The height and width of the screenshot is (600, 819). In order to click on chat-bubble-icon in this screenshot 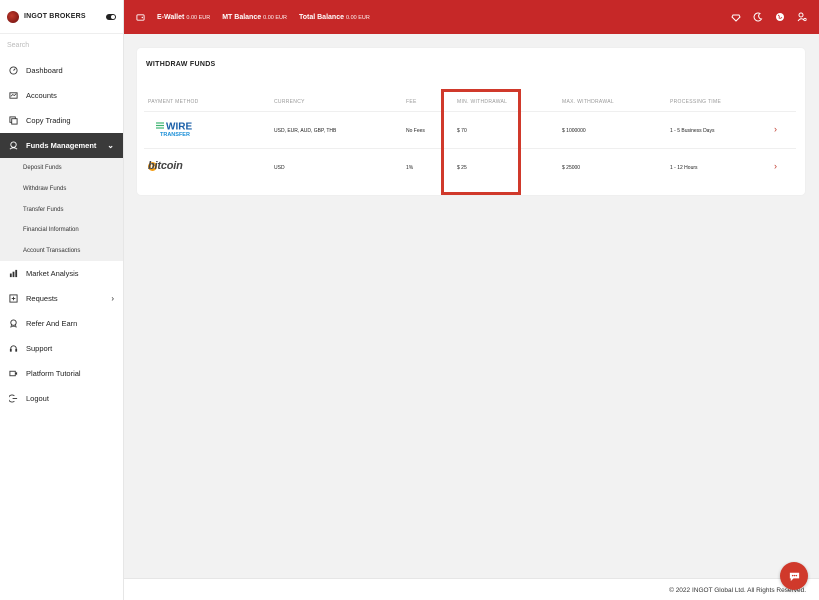, I will do `click(794, 576)`.